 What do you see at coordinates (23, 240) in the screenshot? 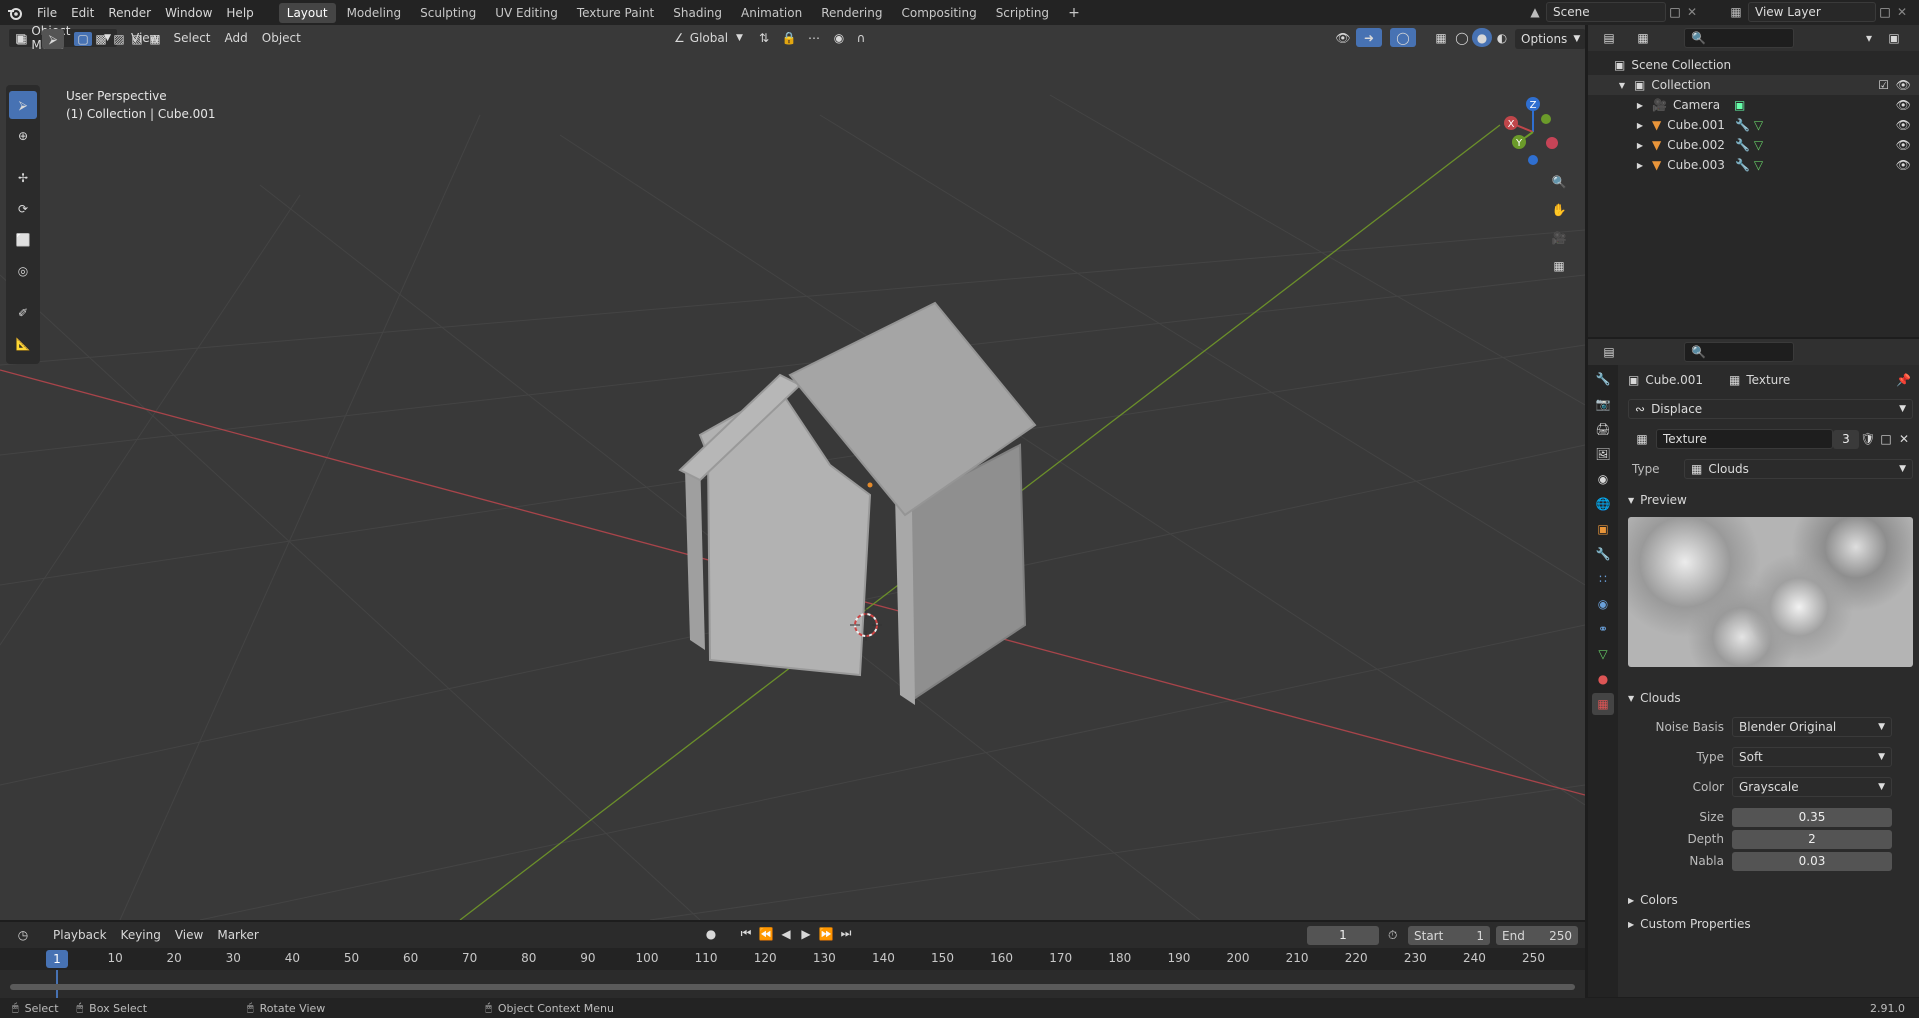
I see `scale-tool: ⬜` at bounding box center [23, 240].